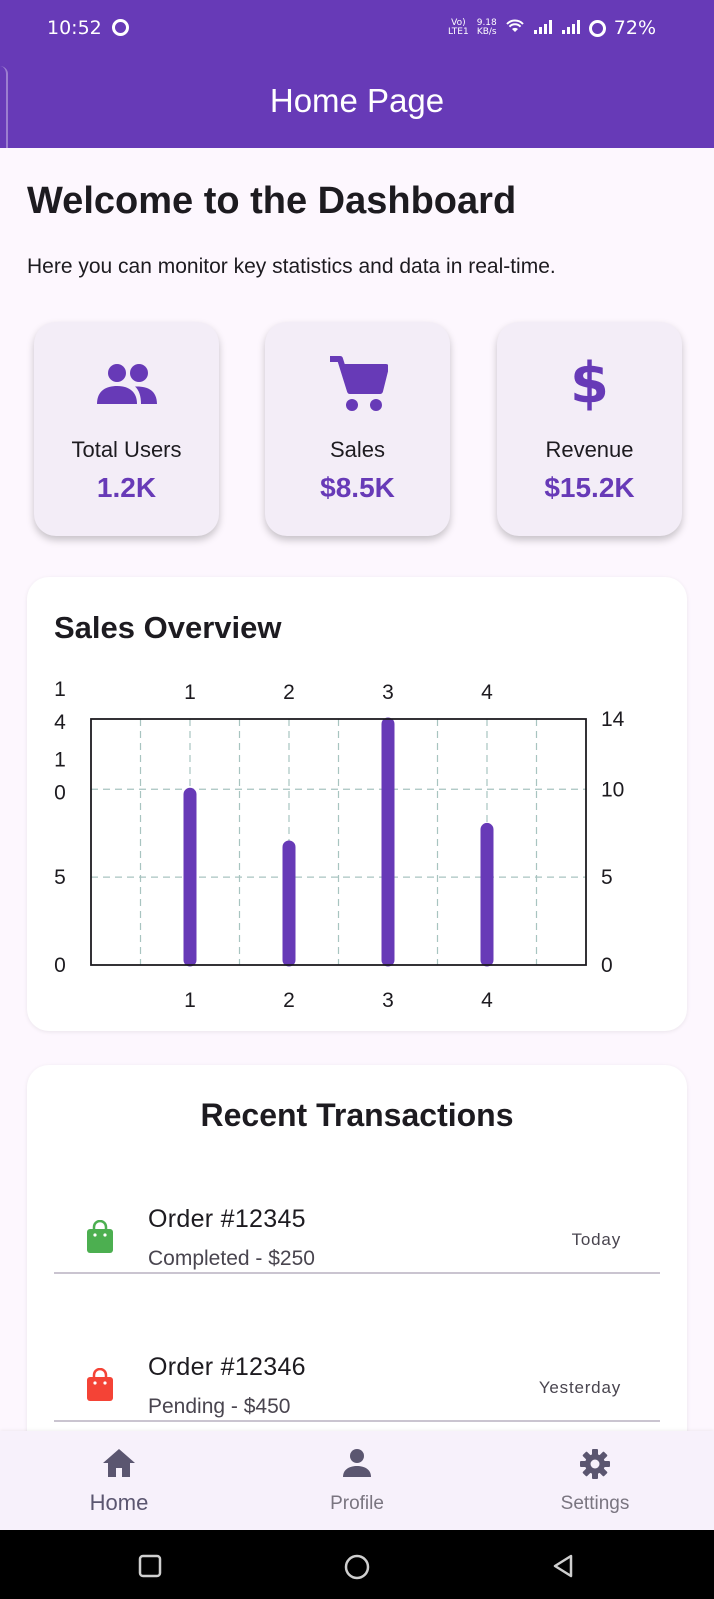 The width and height of the screenshot is (714, 1599). What do you see at coordinates (589, 487) in the screenshot?
I see `stat-value: $15.2K` at bounding box center [589, 487].